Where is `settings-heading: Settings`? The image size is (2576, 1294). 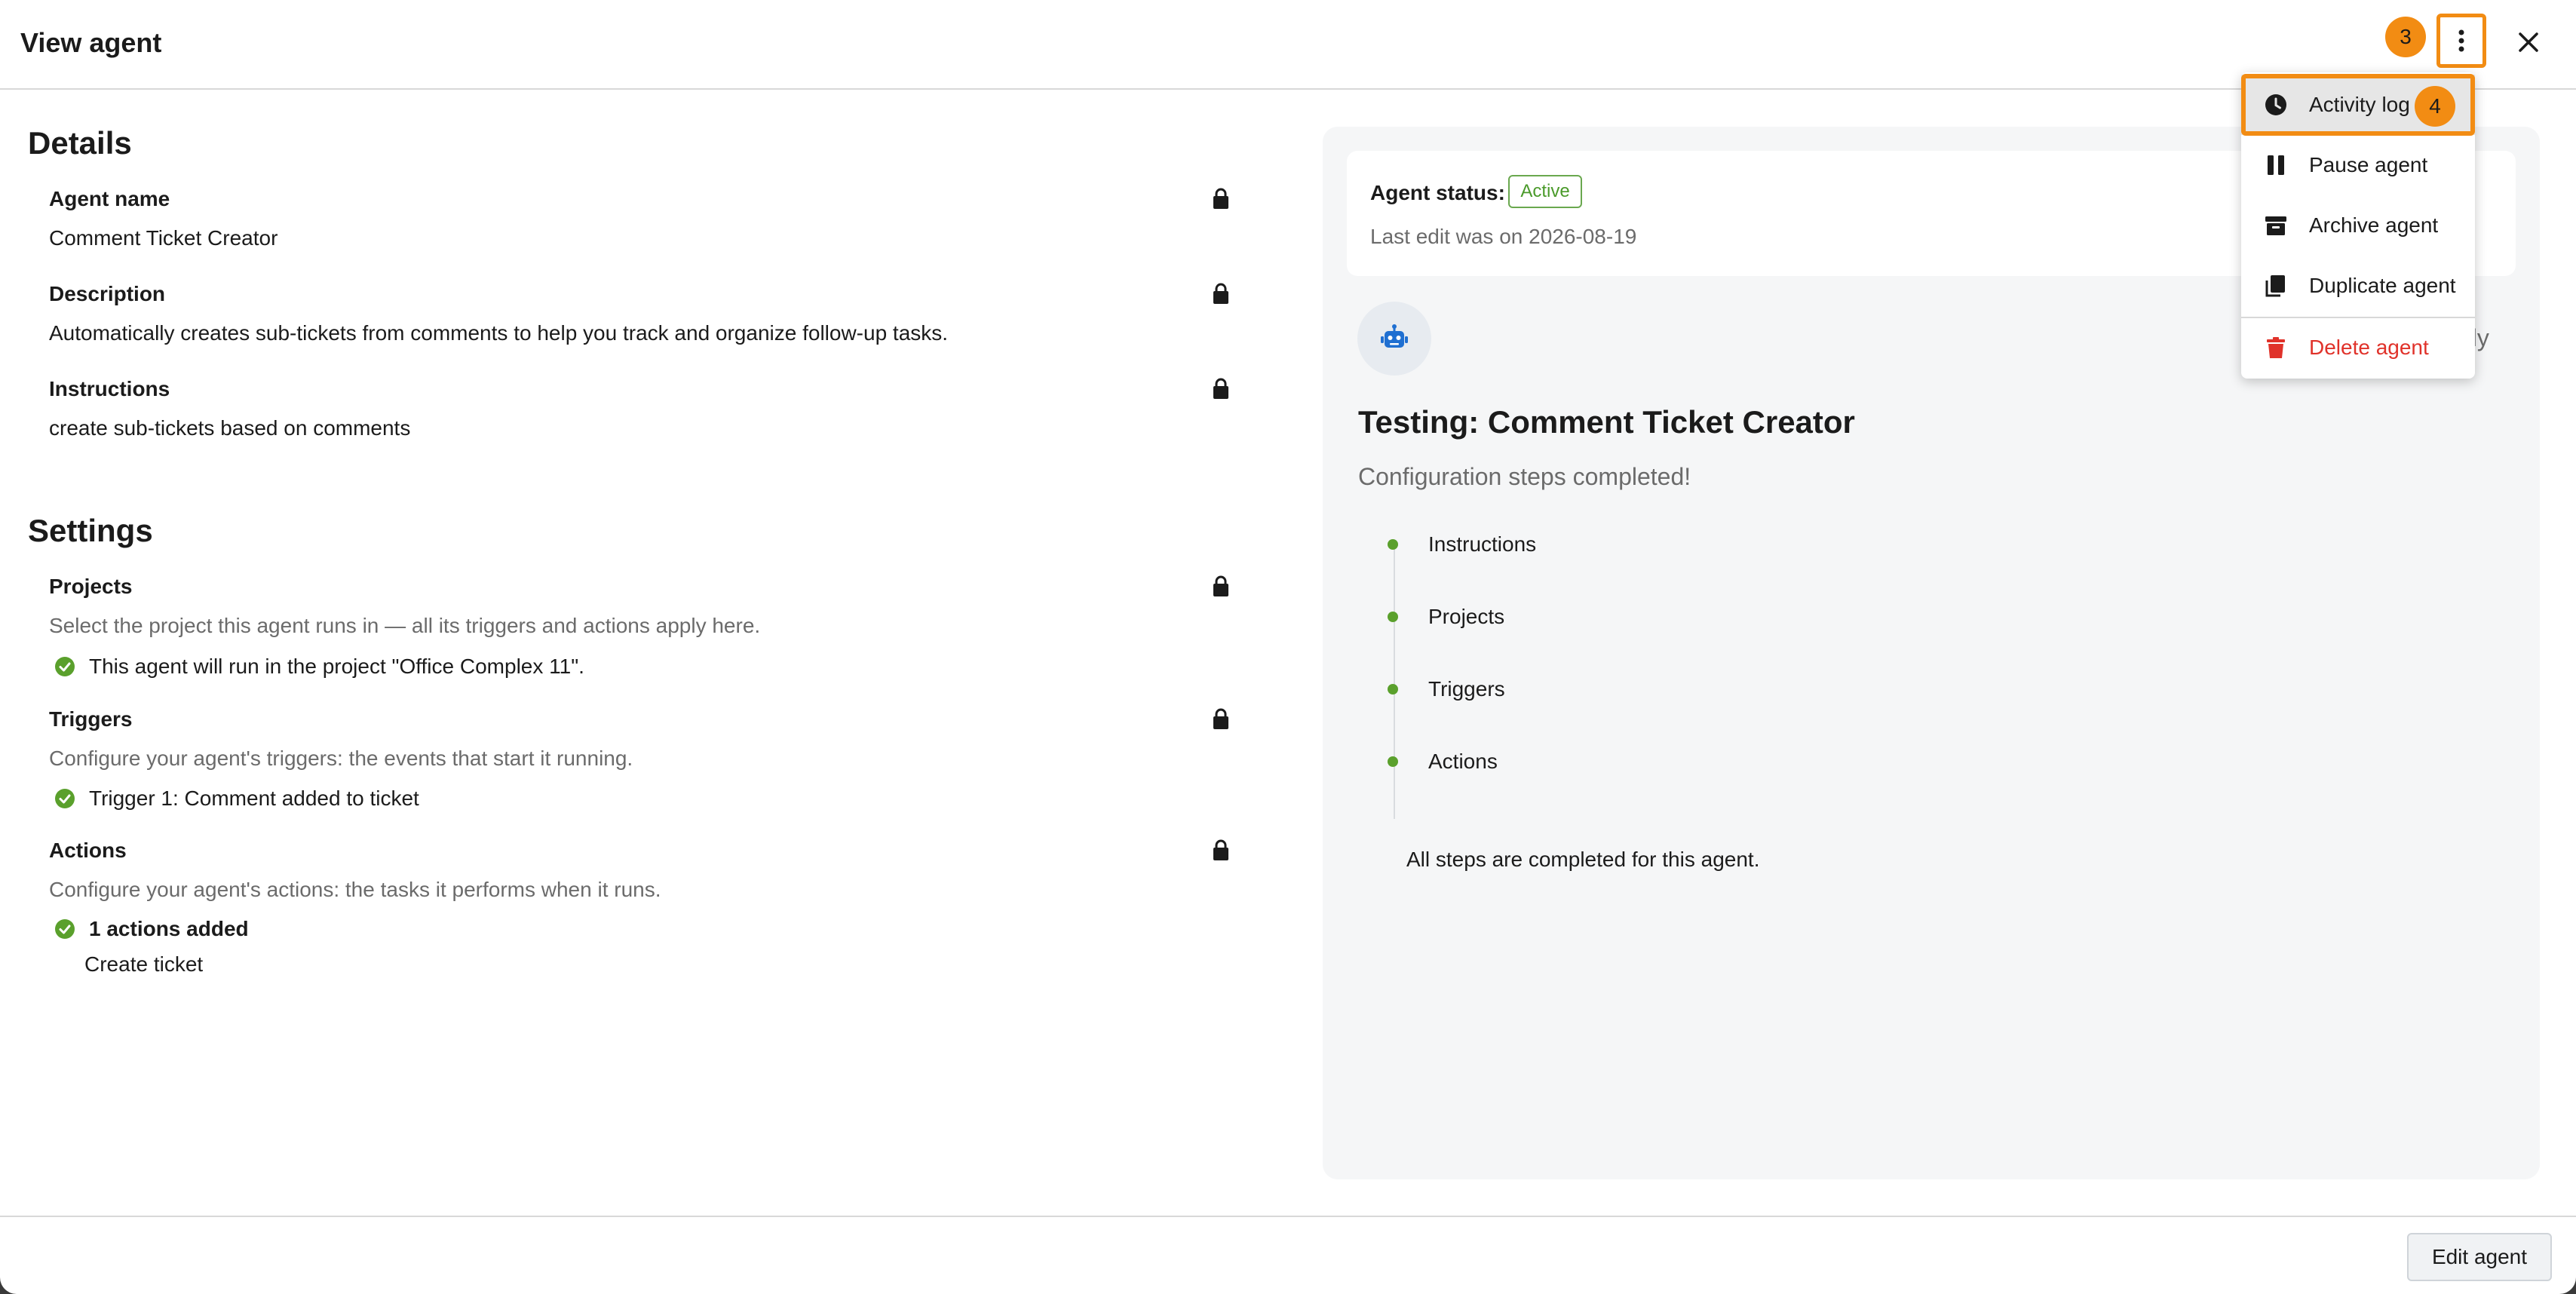
settings-heading: Settings is located at coordinates (90, 530).